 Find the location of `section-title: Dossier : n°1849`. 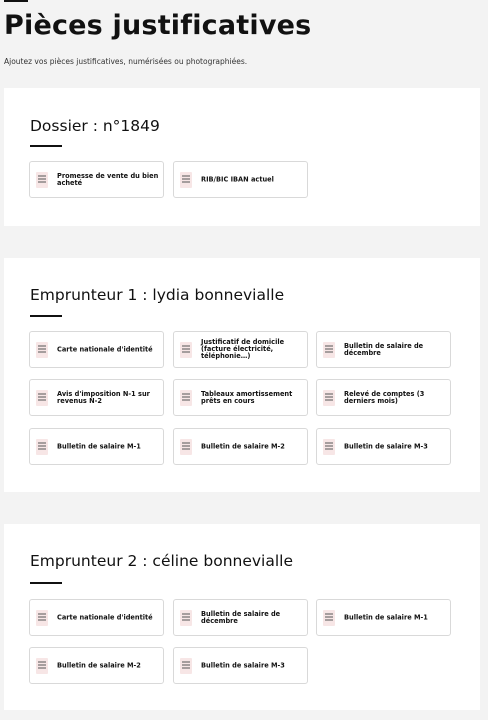

section-title: Dossier : n°1849 is located at coordinates (95, 126).